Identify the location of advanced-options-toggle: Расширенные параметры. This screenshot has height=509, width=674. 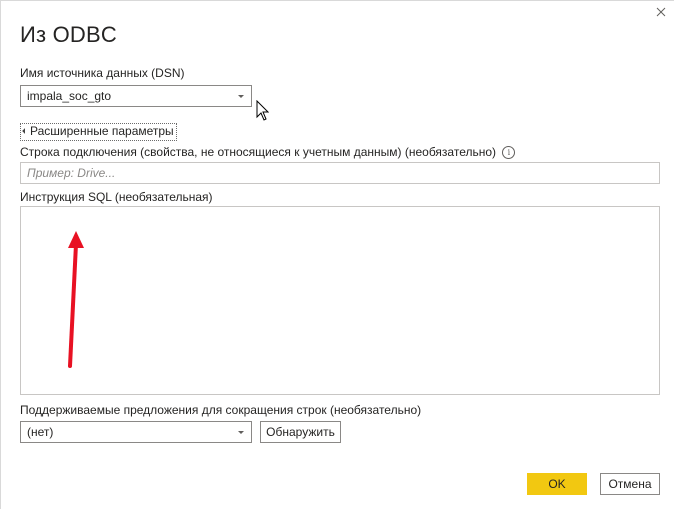
(98, 132).